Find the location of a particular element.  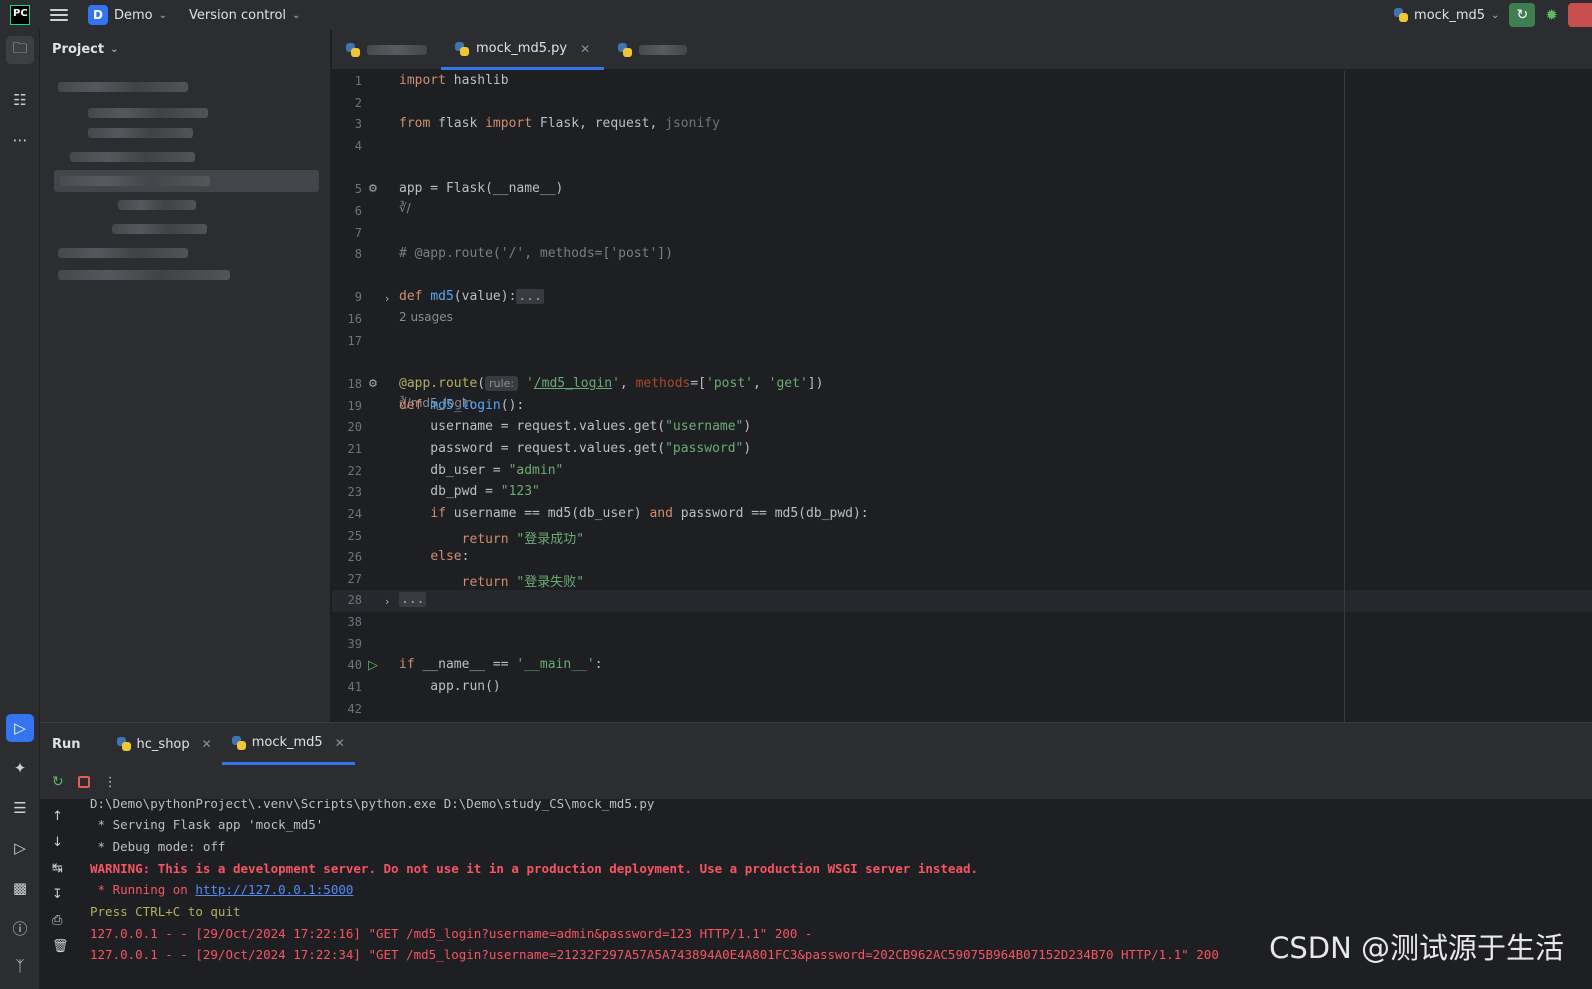

main-menu-icon is located at coordinates (59, 15).